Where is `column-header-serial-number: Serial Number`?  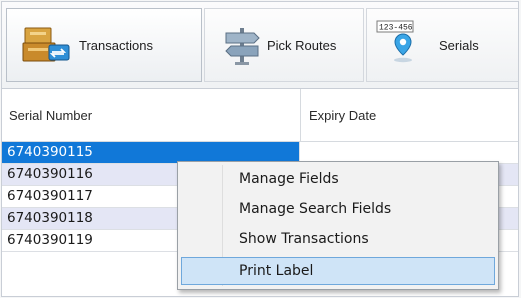 column-header-serial-number: Serial Number is located at coordinates (151, 115).